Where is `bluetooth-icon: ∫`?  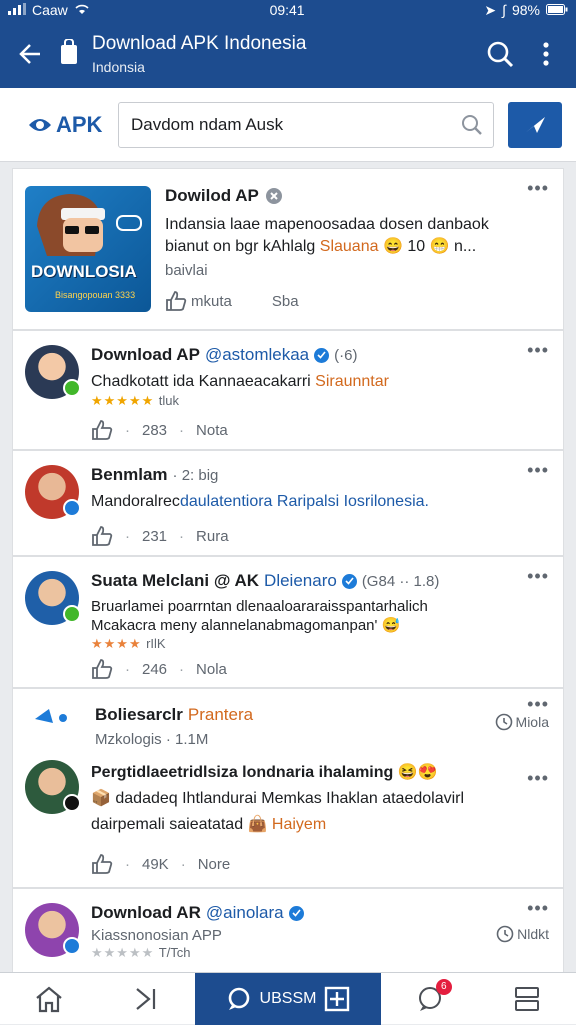
bluetooth-icon: ∫ is located at coordinates (504, 10).